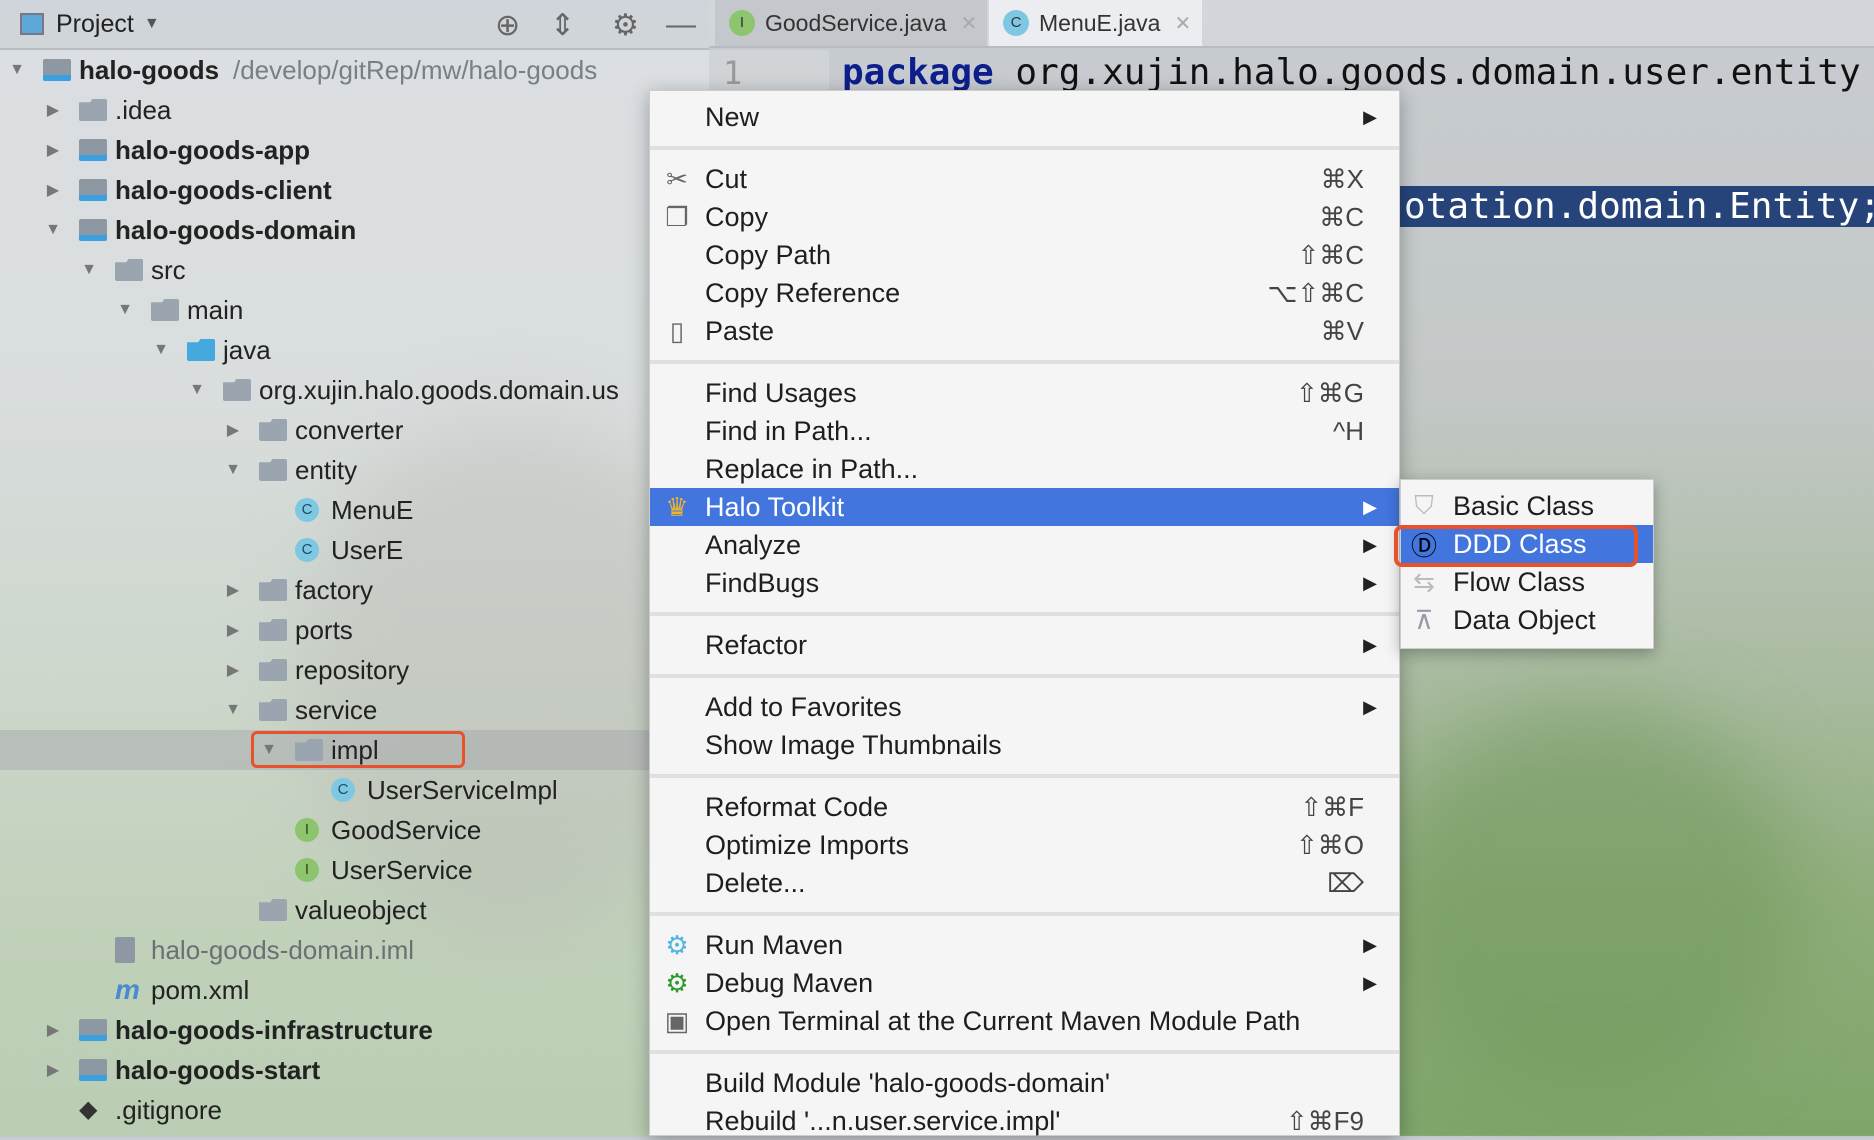  I want to click on tree-item: C UserE, so click(354, 550).